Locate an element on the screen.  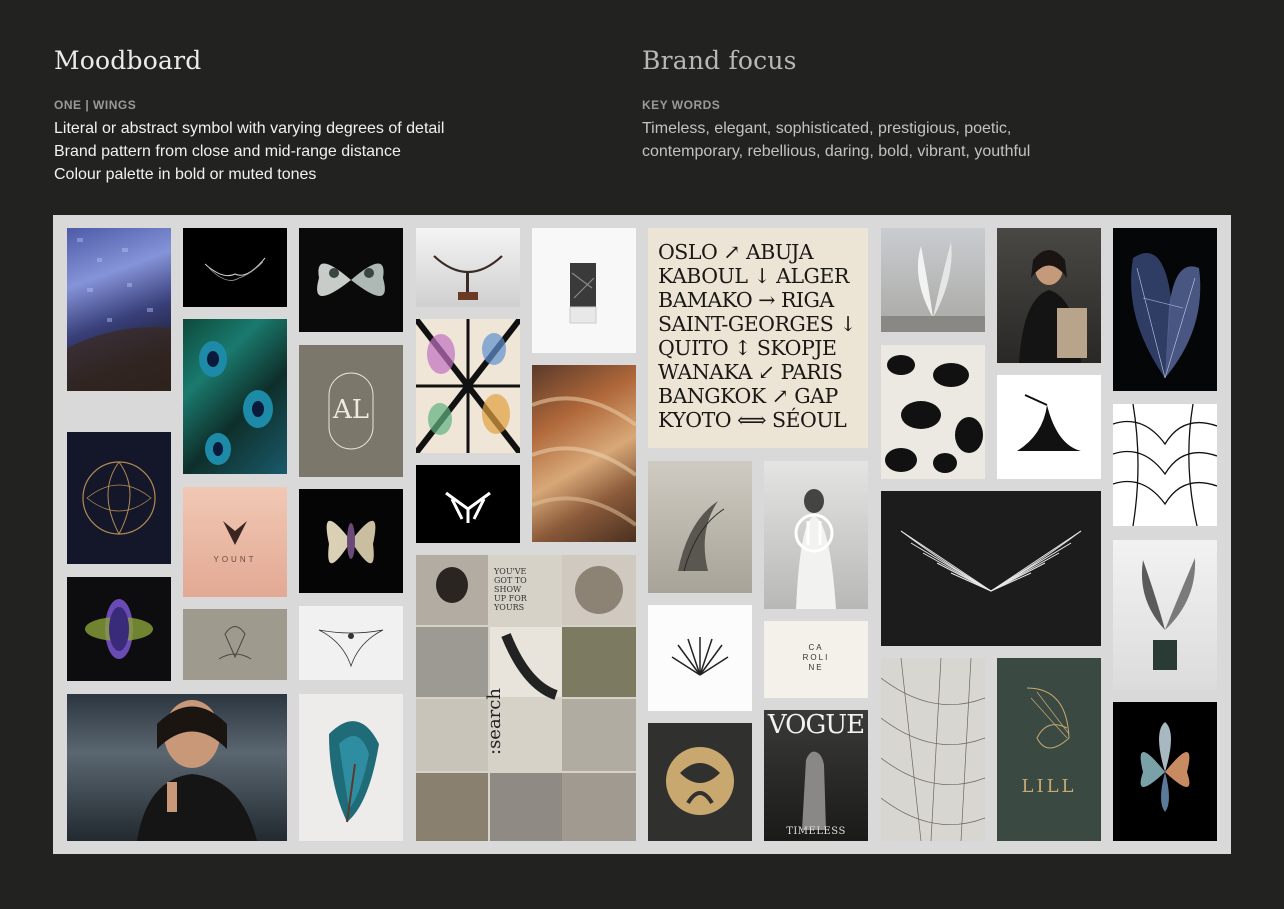
woman-dark-water-photo is located at coordinates (177, 767).